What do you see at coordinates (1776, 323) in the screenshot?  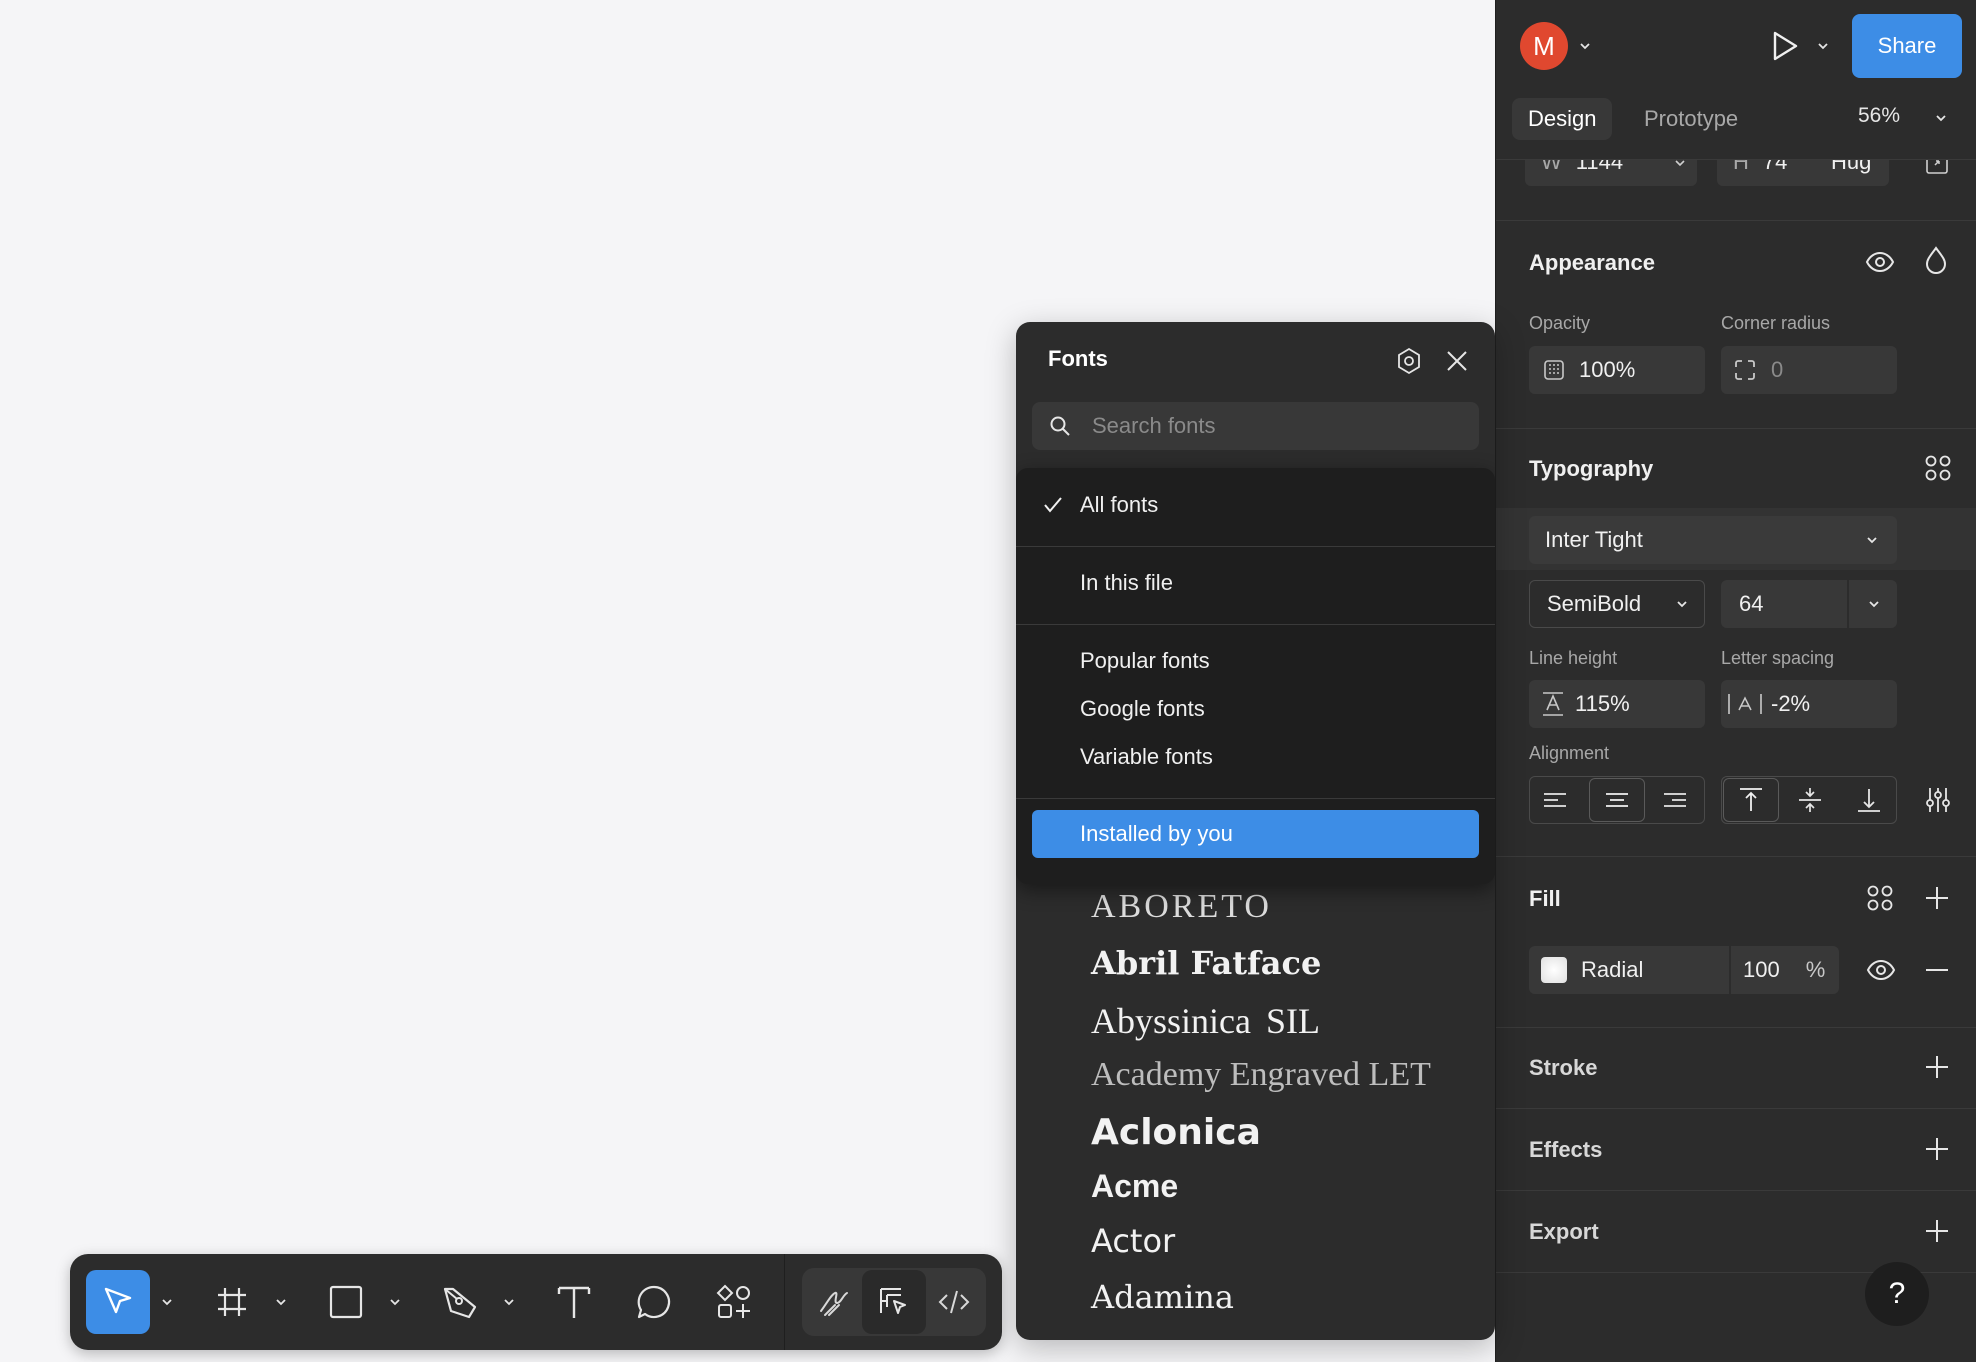 I see `corner-radius-label: Corner radius` at bounding box center [1776, 323].